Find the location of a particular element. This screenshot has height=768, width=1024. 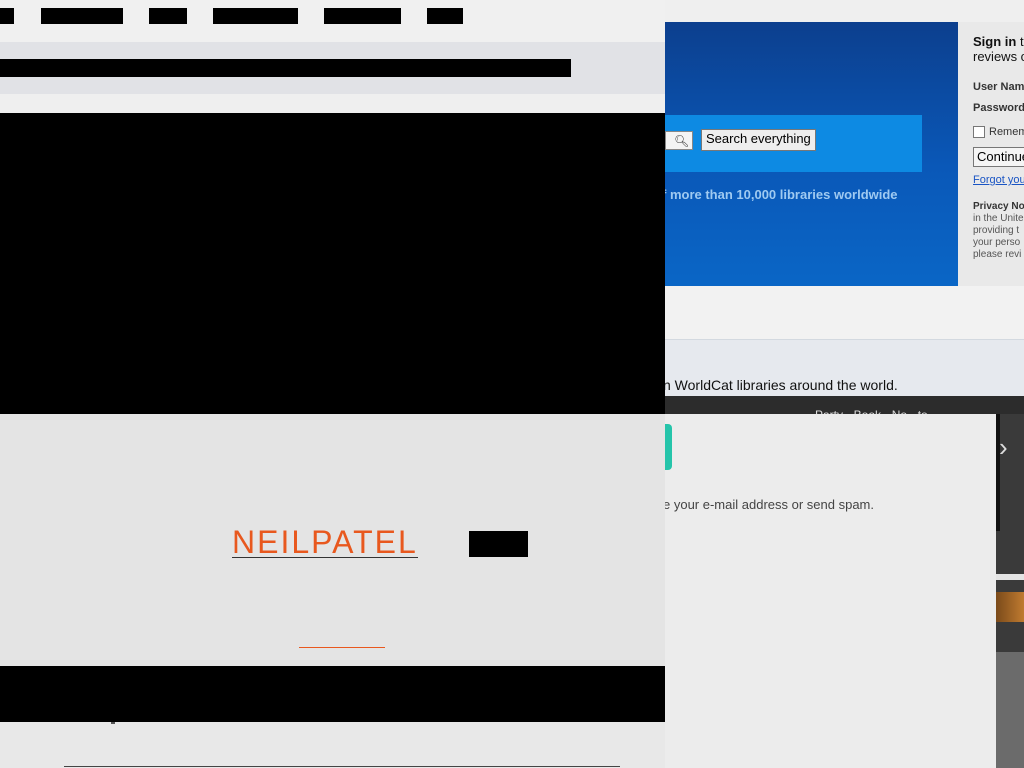

worldcat-mid-section is located at coordinates (844, 313).